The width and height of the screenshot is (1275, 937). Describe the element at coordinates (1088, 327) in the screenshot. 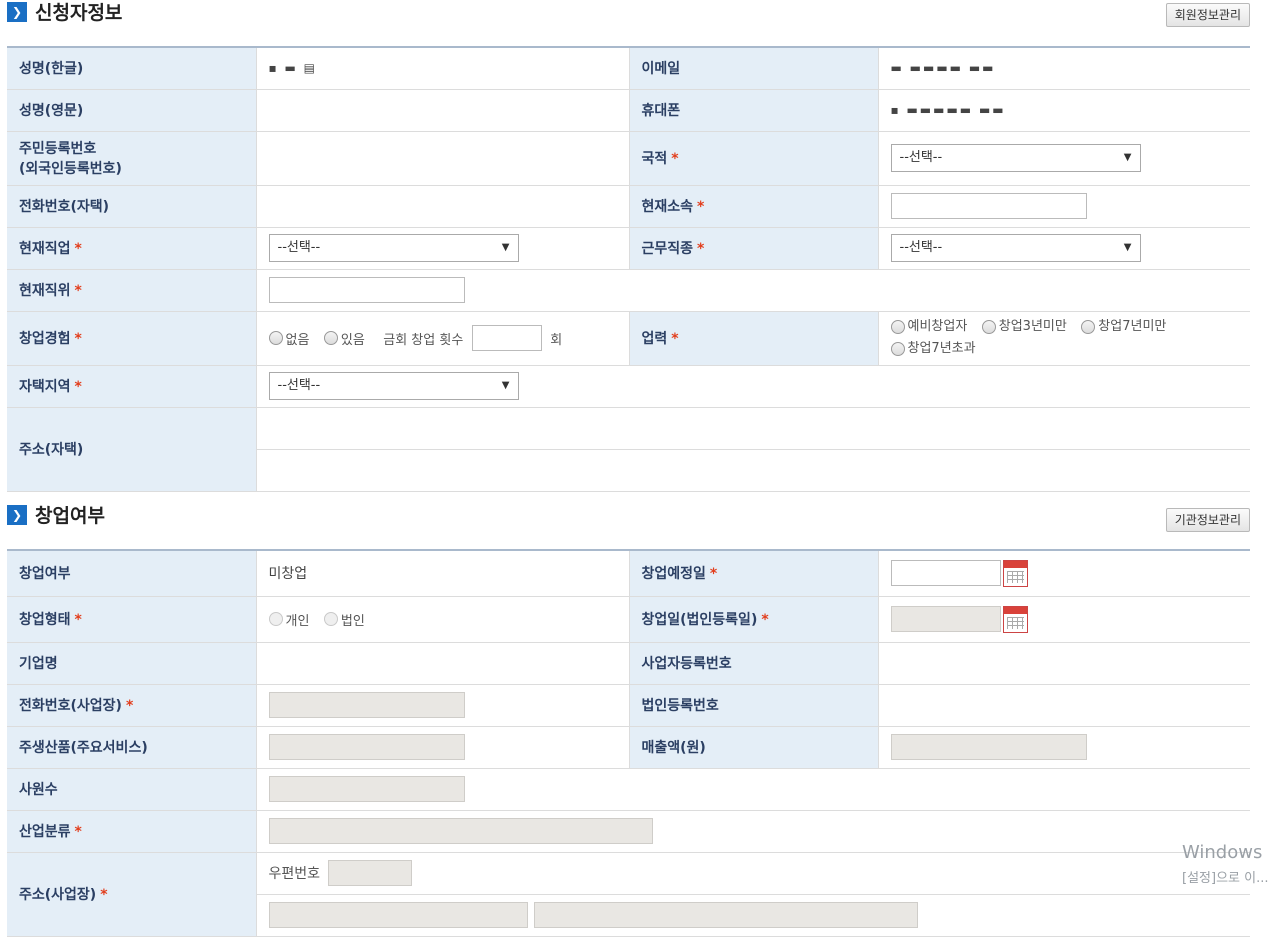

I see `career-7y-radio` at that location.